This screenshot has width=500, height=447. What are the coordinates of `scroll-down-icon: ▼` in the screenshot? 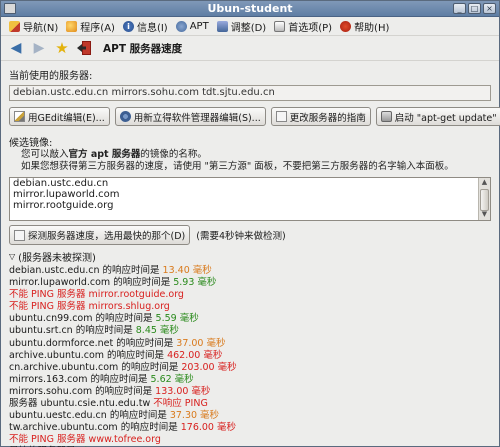 It's located at (484, 215).